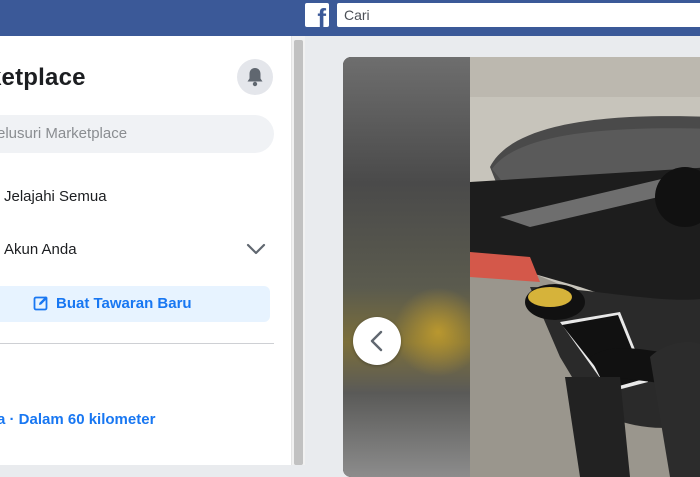 This screenshot has height=477, width=700. I want to click on top-navigation-bar: f Cari, so click(350, 18).